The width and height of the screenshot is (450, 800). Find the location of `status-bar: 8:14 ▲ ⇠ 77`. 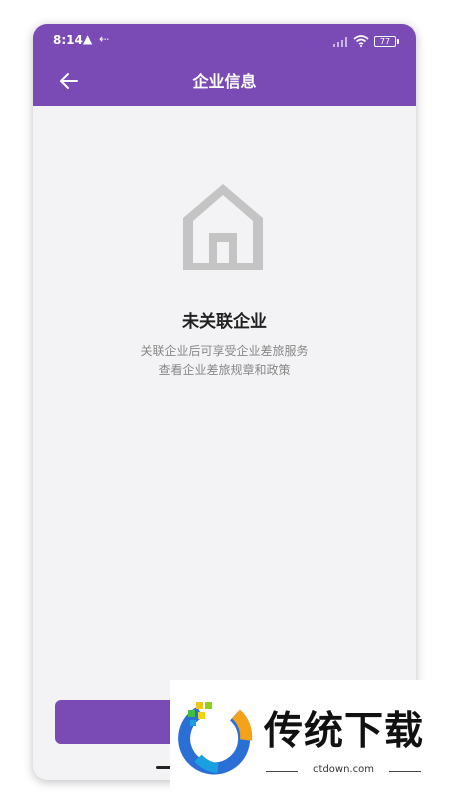

status-bar: 8:14 ▲ ⇠ 77 is located at coordinates (224, 41).